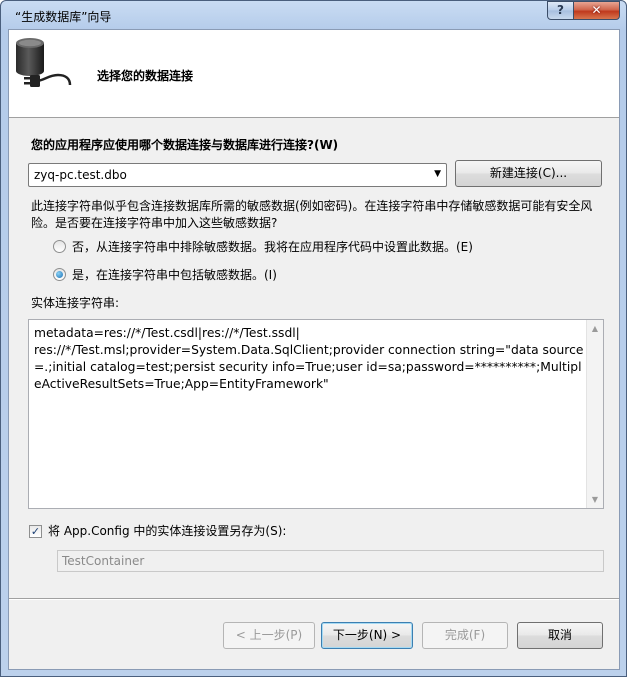  I want to click on finish-button: 完成(F), so click(465, 635).